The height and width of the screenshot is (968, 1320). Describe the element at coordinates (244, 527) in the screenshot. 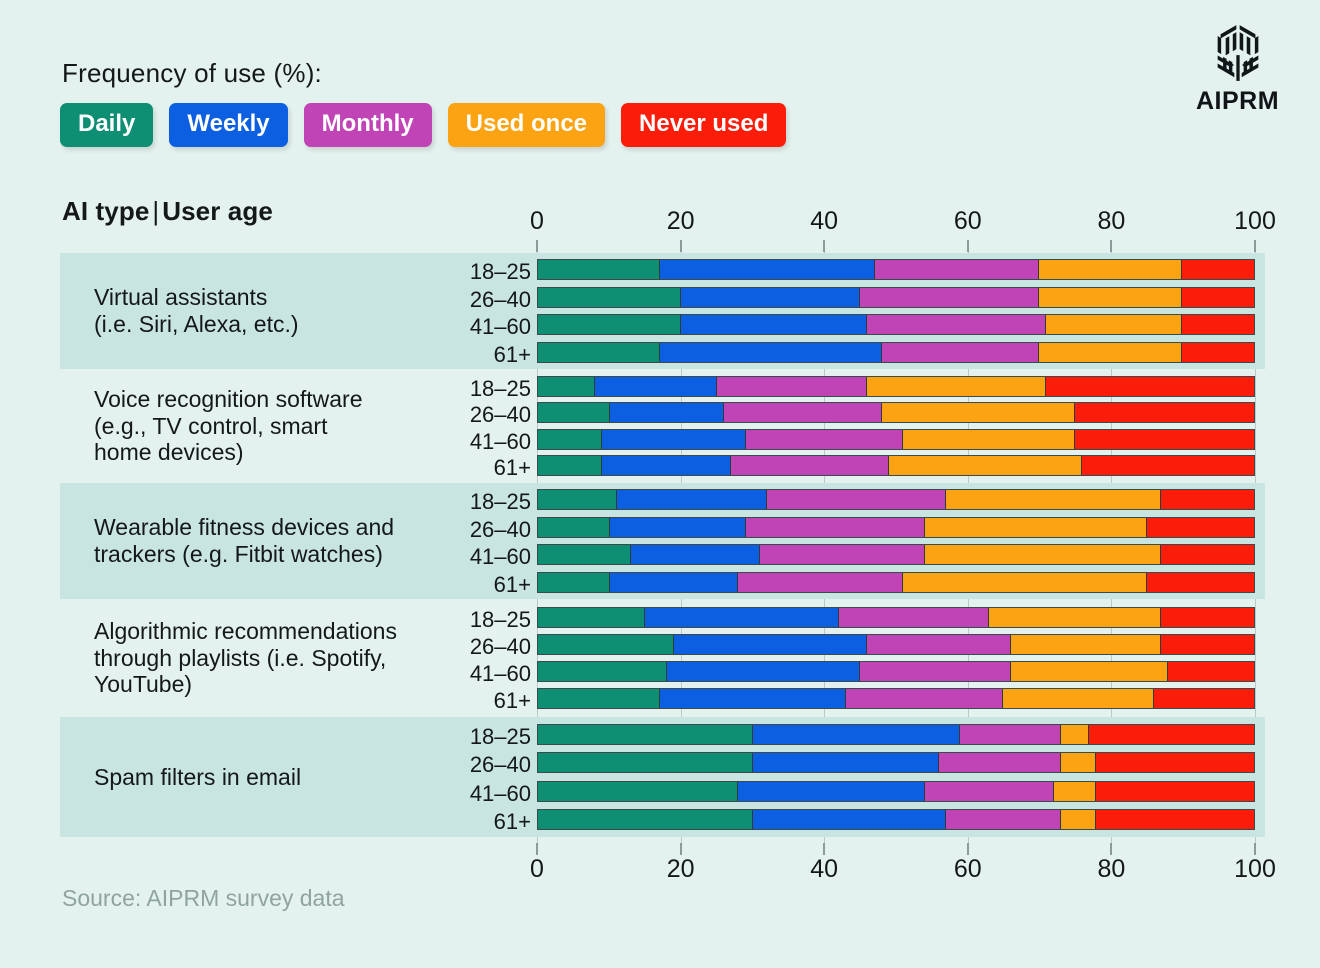

I see `category-label-line: Wearable fitness devices and` at that location.